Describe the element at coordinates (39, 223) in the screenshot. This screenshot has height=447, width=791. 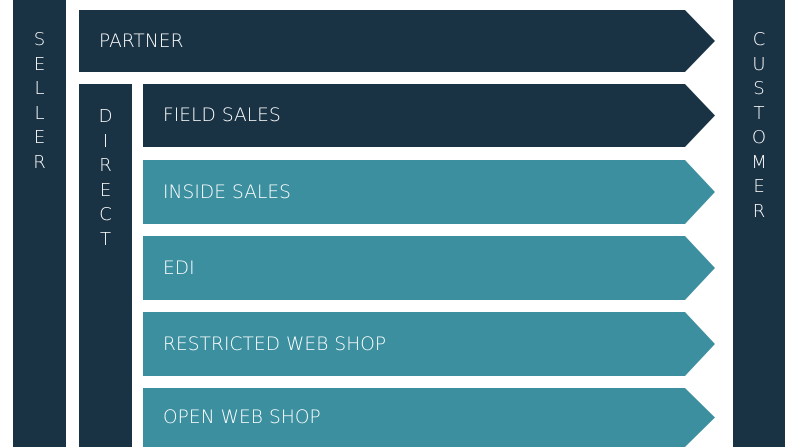
I see `seller-bar: SELLER` at that location.